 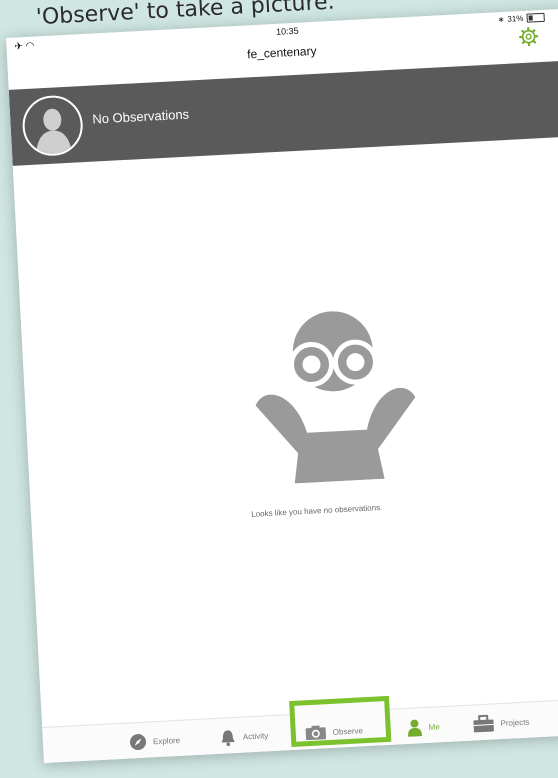 What do you see at coordinates (515, 18) in the screenshot?
I see `battery-percent: 31%` at bounding box center [515, 18].